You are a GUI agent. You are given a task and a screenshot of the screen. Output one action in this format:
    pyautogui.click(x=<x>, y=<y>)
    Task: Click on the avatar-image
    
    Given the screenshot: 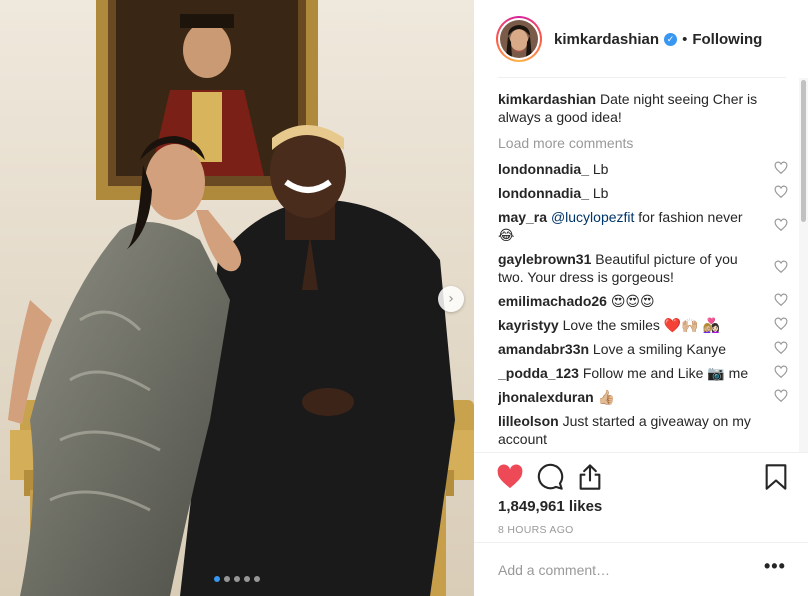 What is the action you would take?
    pyautogui.click(x=519, y=39)
    